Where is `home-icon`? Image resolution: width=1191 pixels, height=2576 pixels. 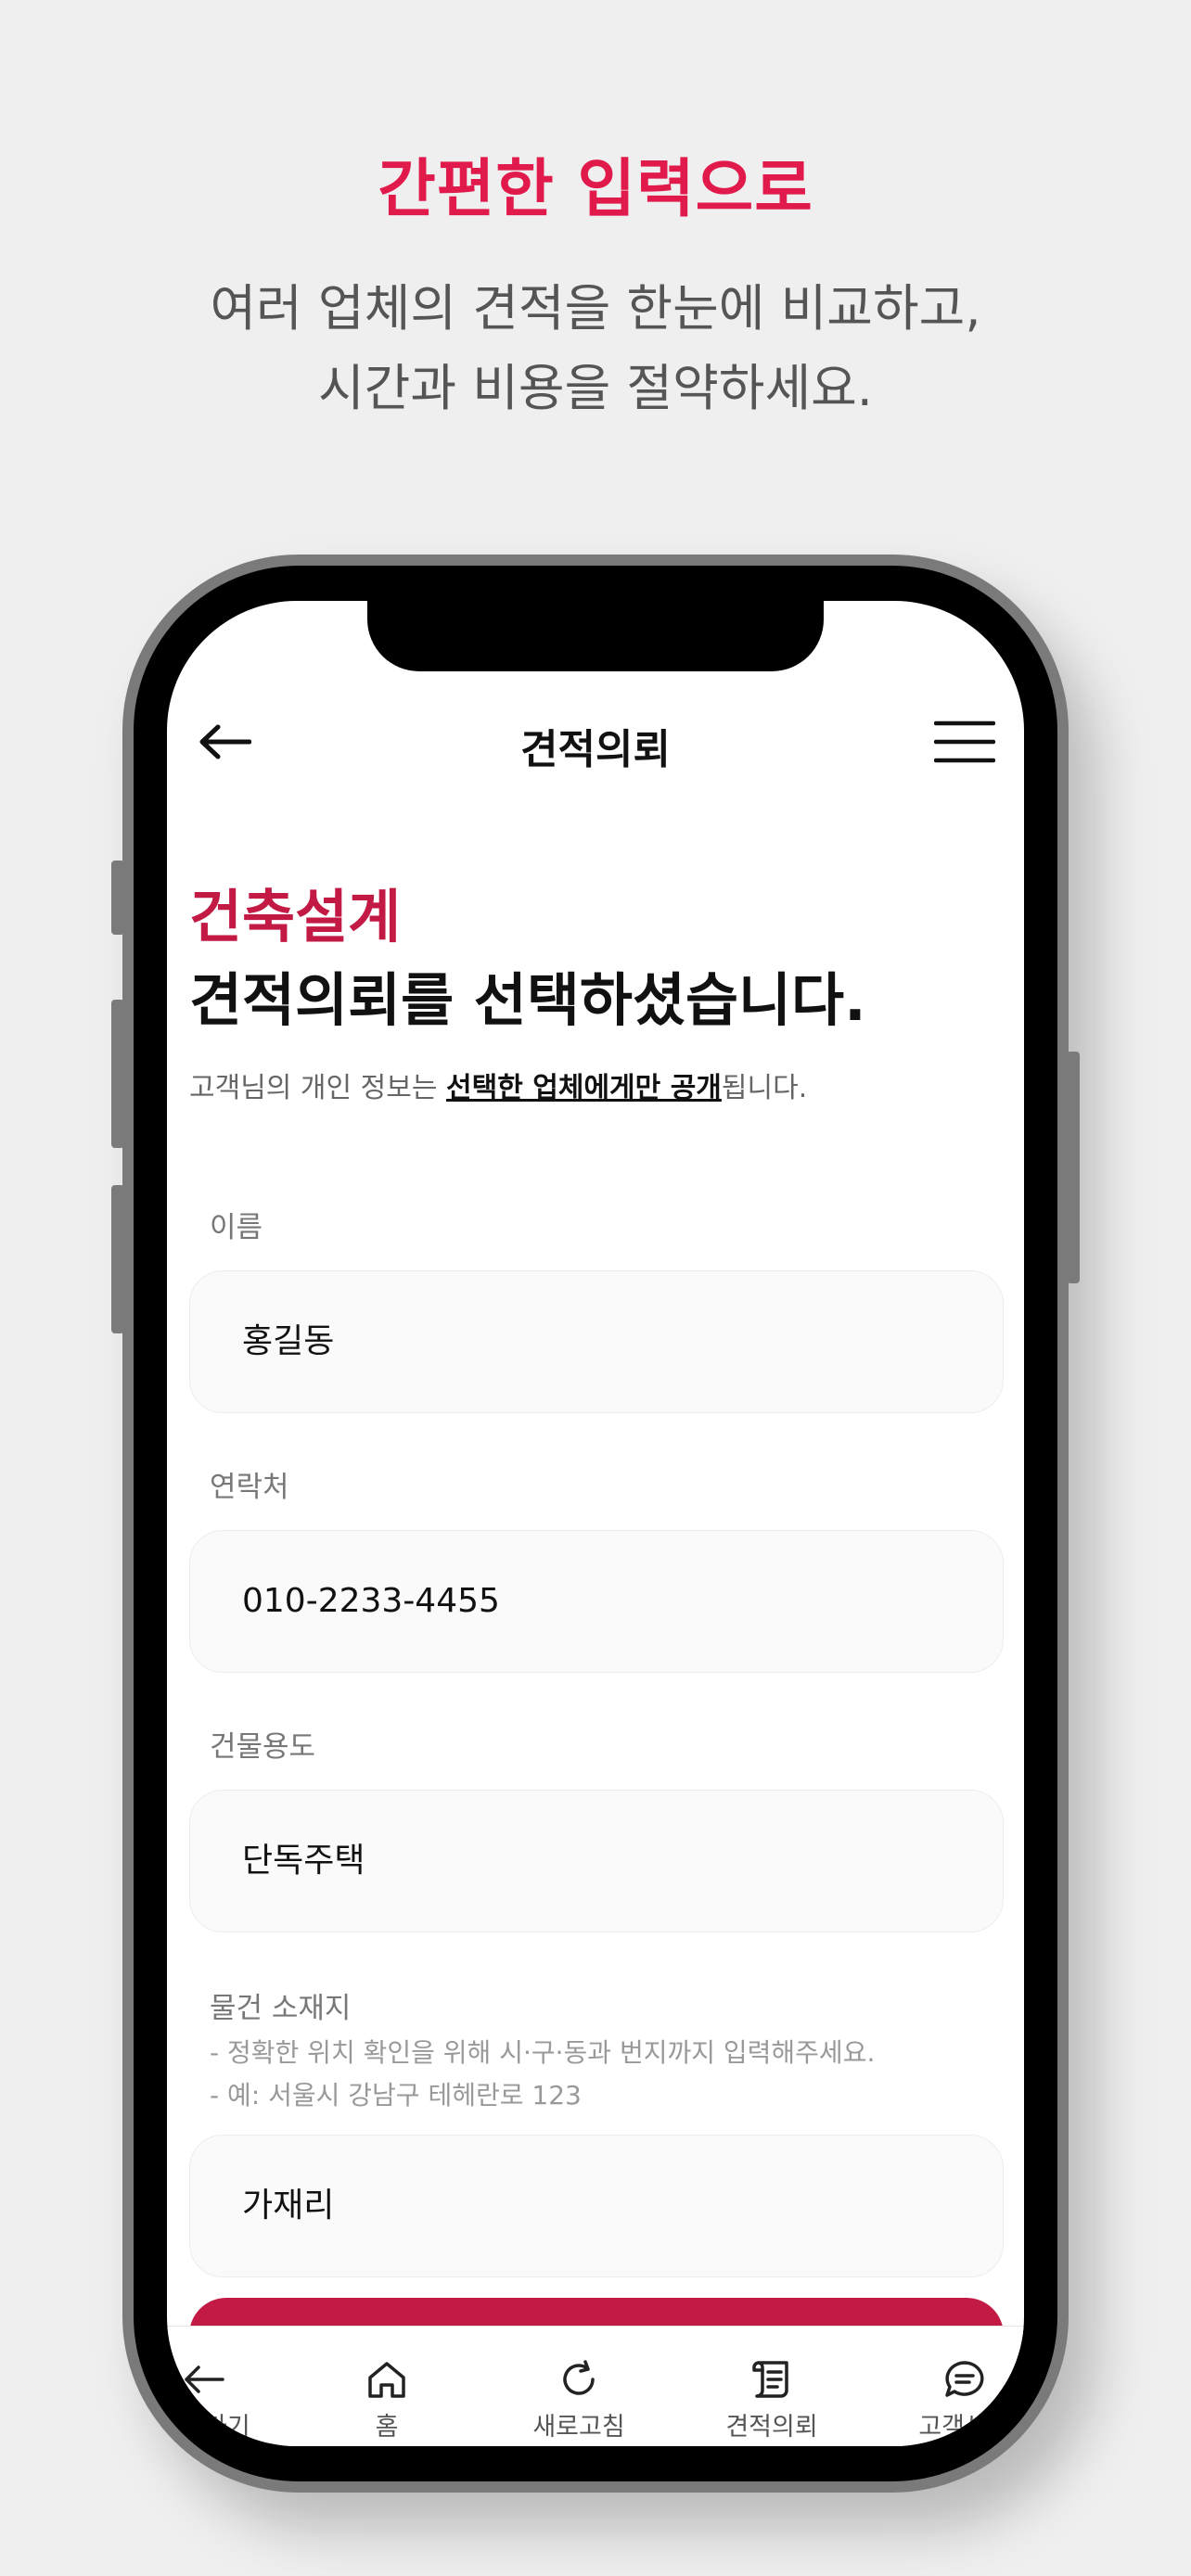
home-icon is located at coordinates (386, 2380).